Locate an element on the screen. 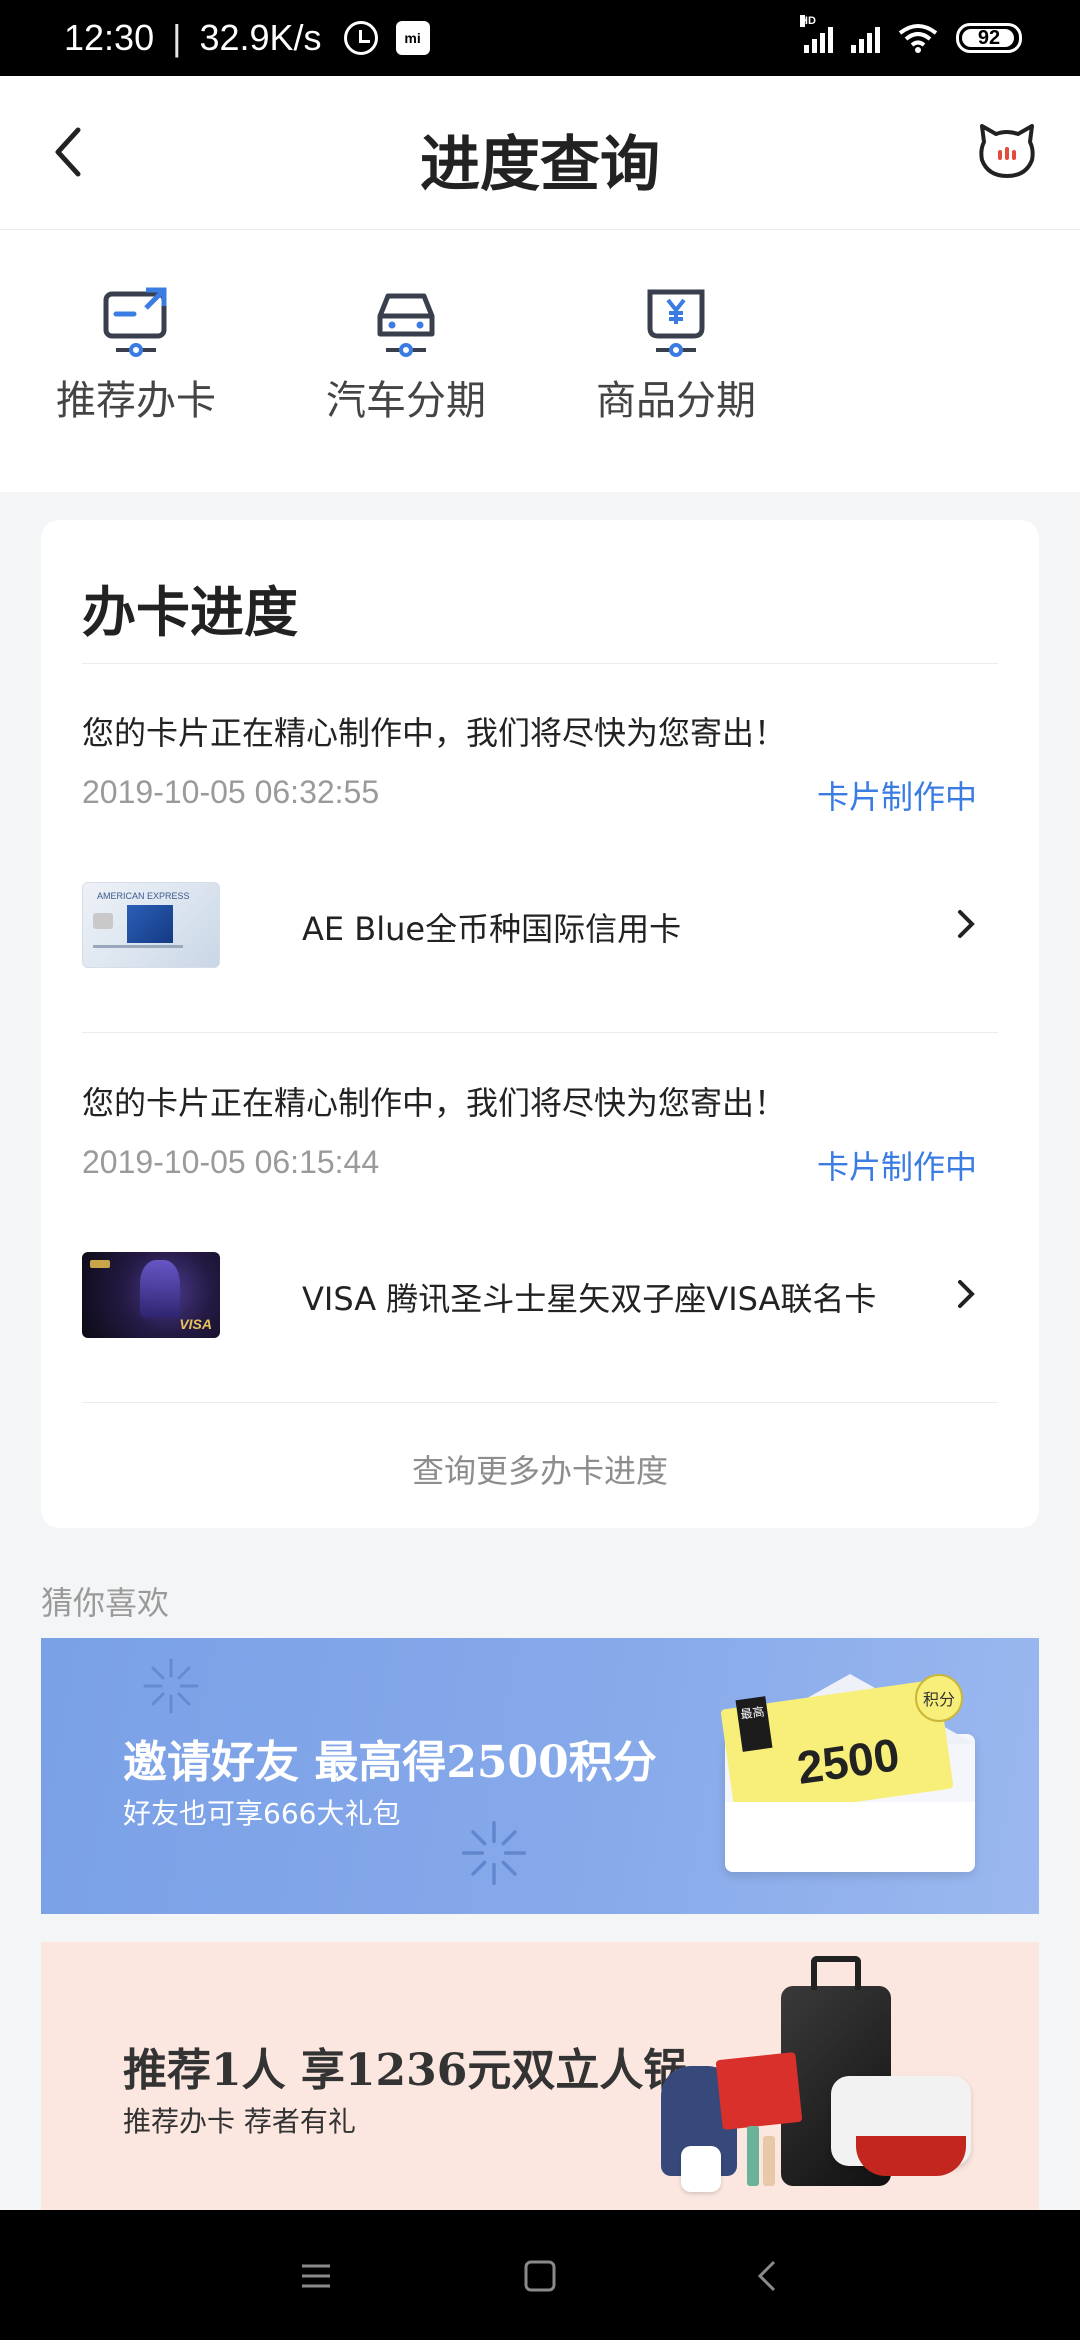 The image size is (1080, 2340). progress-time: 2019-10-05 06:32:55 is located at coordinates (231, 792).